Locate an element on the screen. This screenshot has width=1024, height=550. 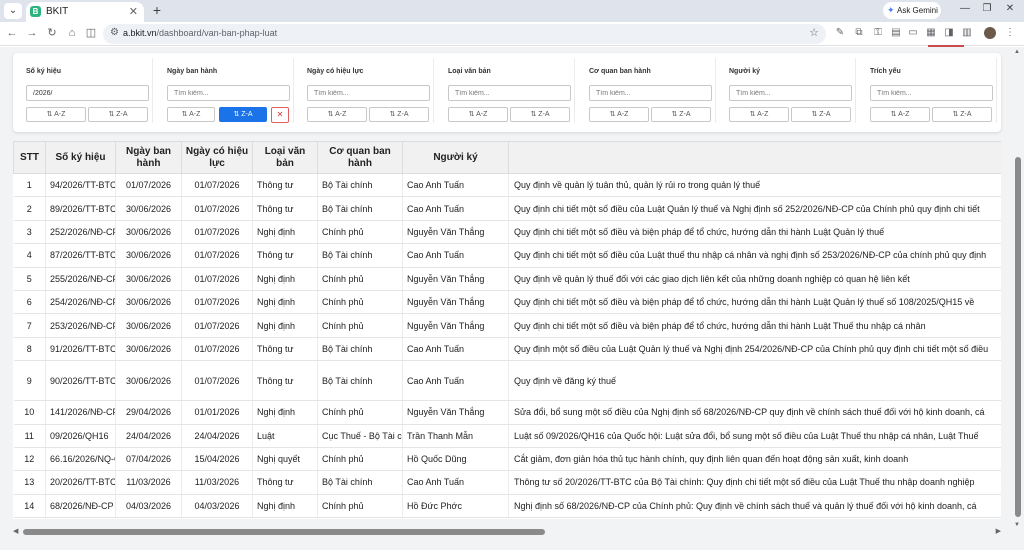
header-stt: STT is located at coordinates (29, 157).